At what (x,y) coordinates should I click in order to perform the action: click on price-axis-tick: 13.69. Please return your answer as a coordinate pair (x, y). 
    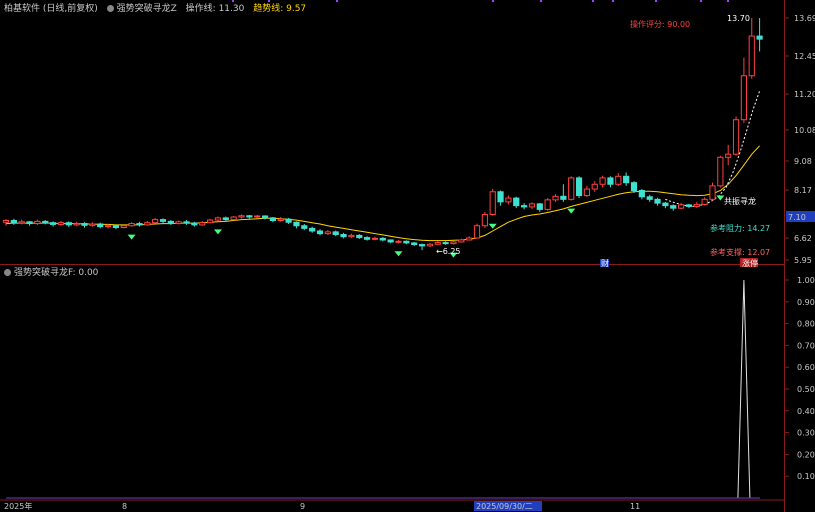
    Looking at the image, I should click on (804, 18).